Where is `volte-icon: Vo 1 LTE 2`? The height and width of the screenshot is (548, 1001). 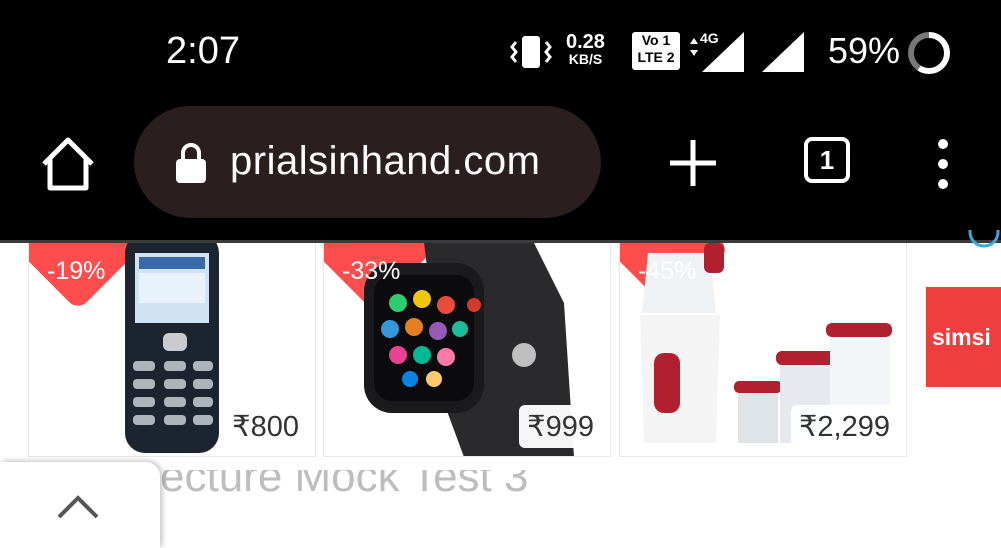
volte-icon: Vo 1 LTE 2 is located at coordinates (656, 51).